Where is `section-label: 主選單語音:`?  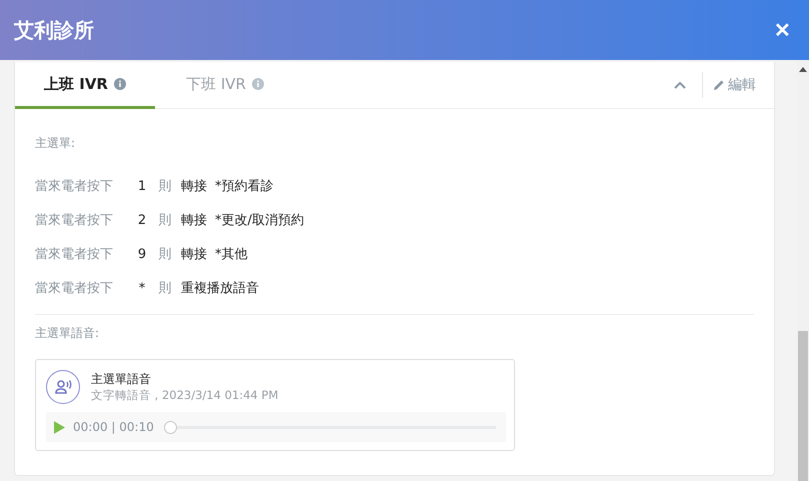 section-label: 主選單語音: is located at coordinates (67, 333).